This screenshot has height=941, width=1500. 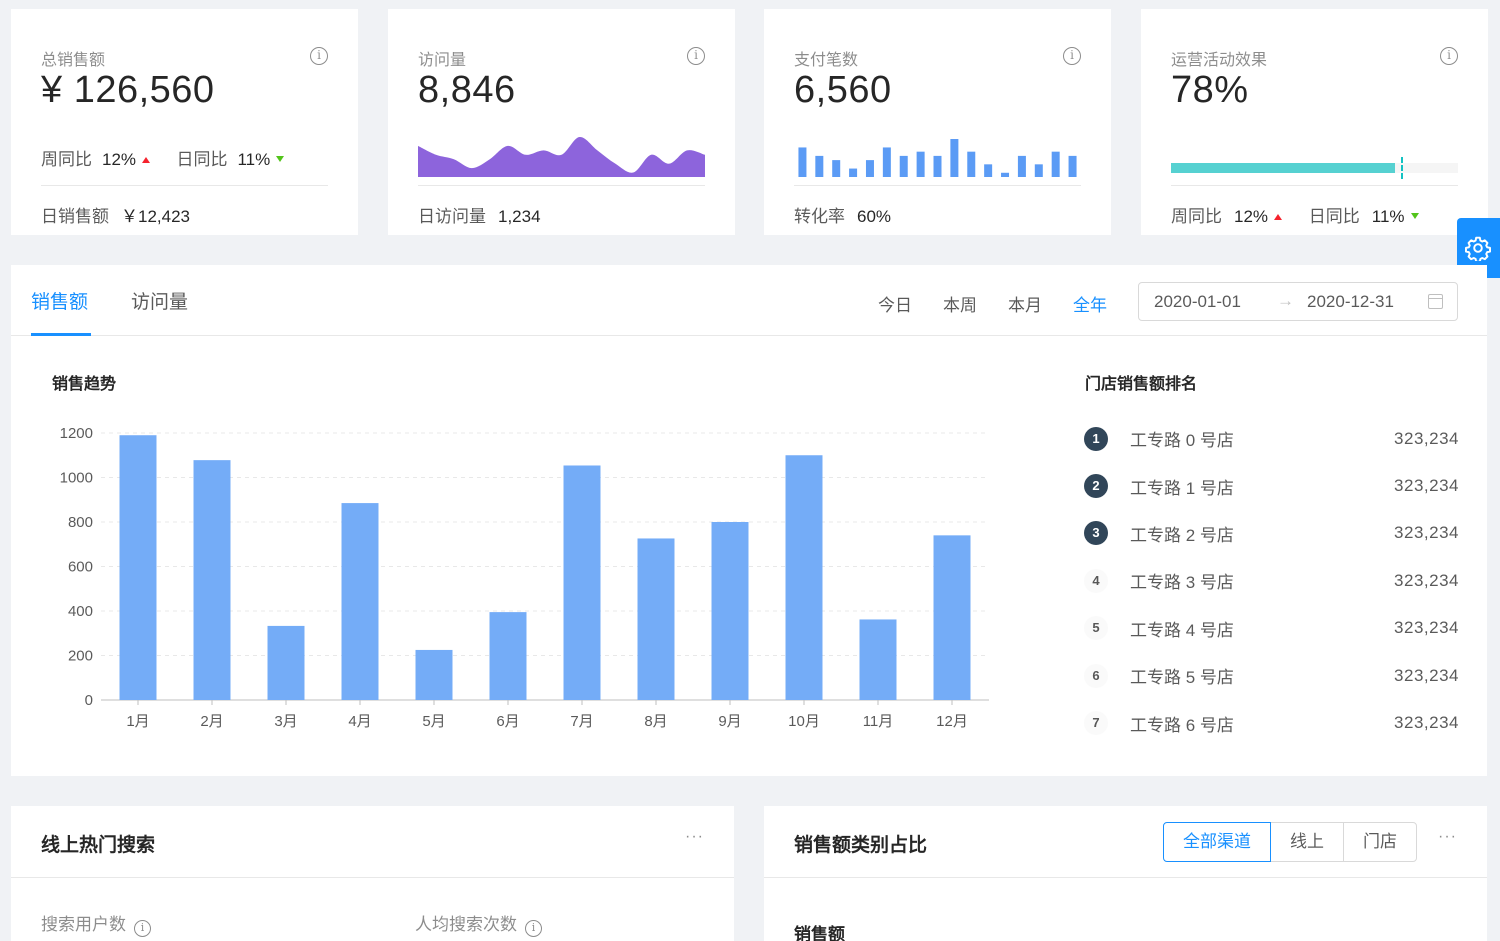 What do you see at coordinates (1271, 580) in the screenshot?
I see `rank-item: 4 工专路 3 号店 323,234` at bounding box center [1271, 580].